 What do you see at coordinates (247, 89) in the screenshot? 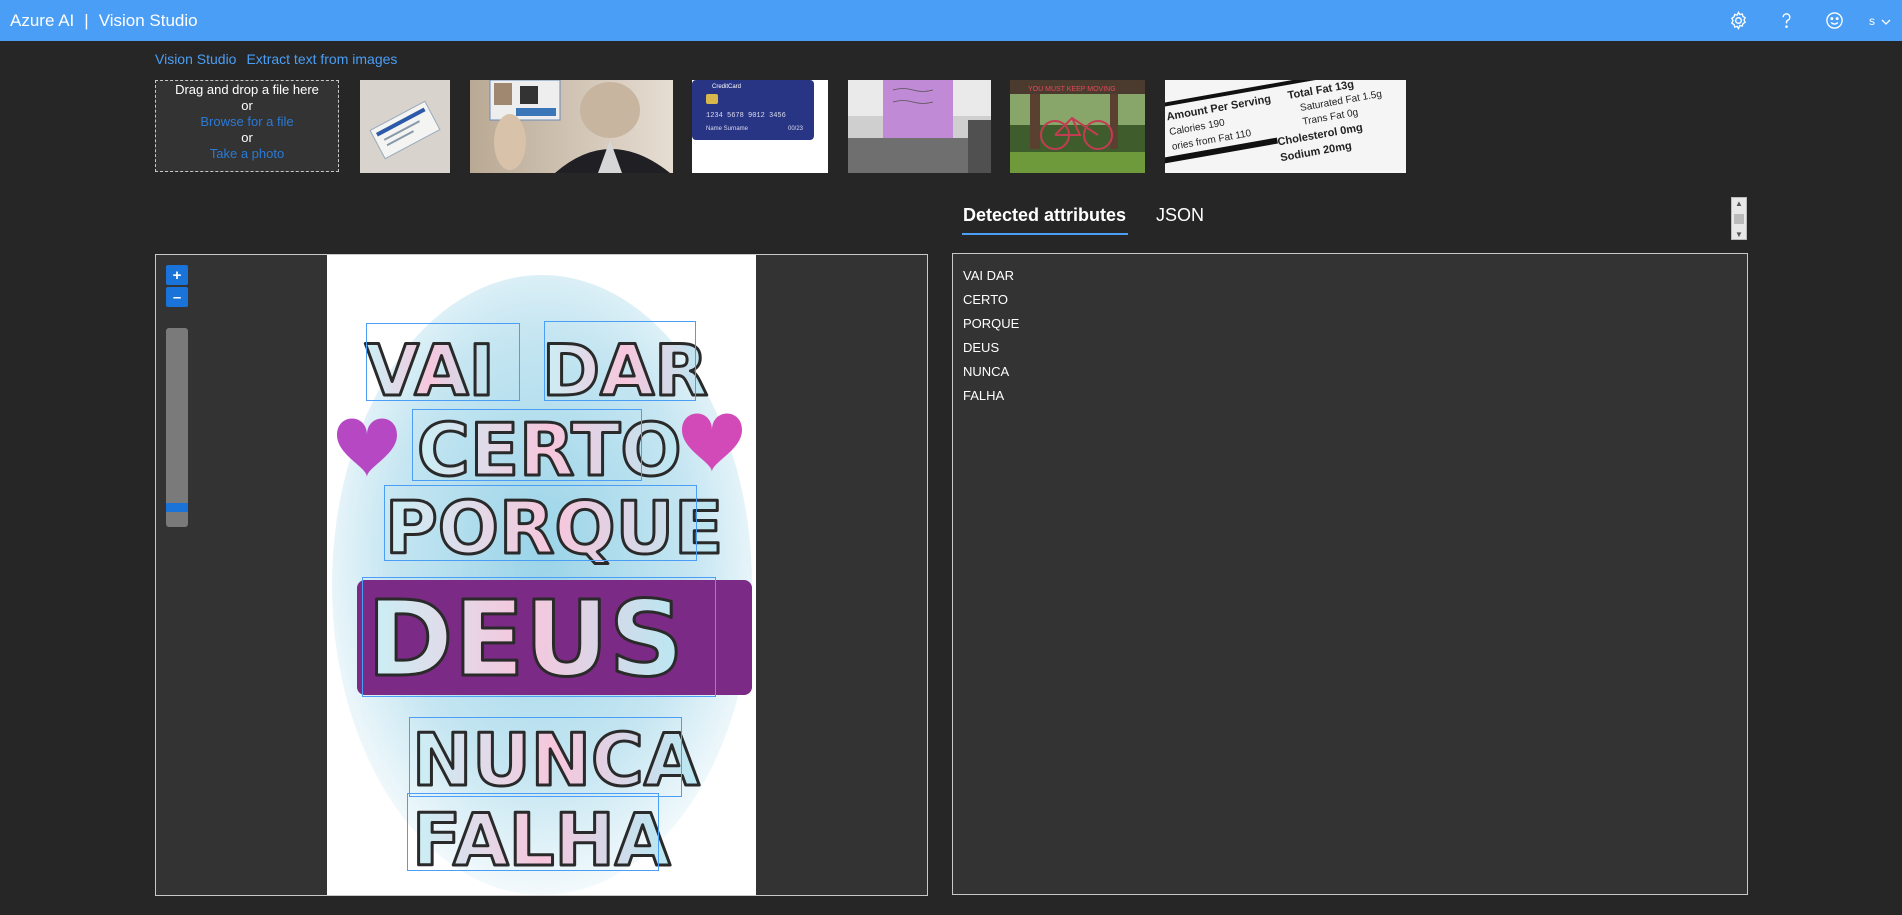
I see `dropzone-instruction: Drag and drop a file here` at bounding box center [247, 89].